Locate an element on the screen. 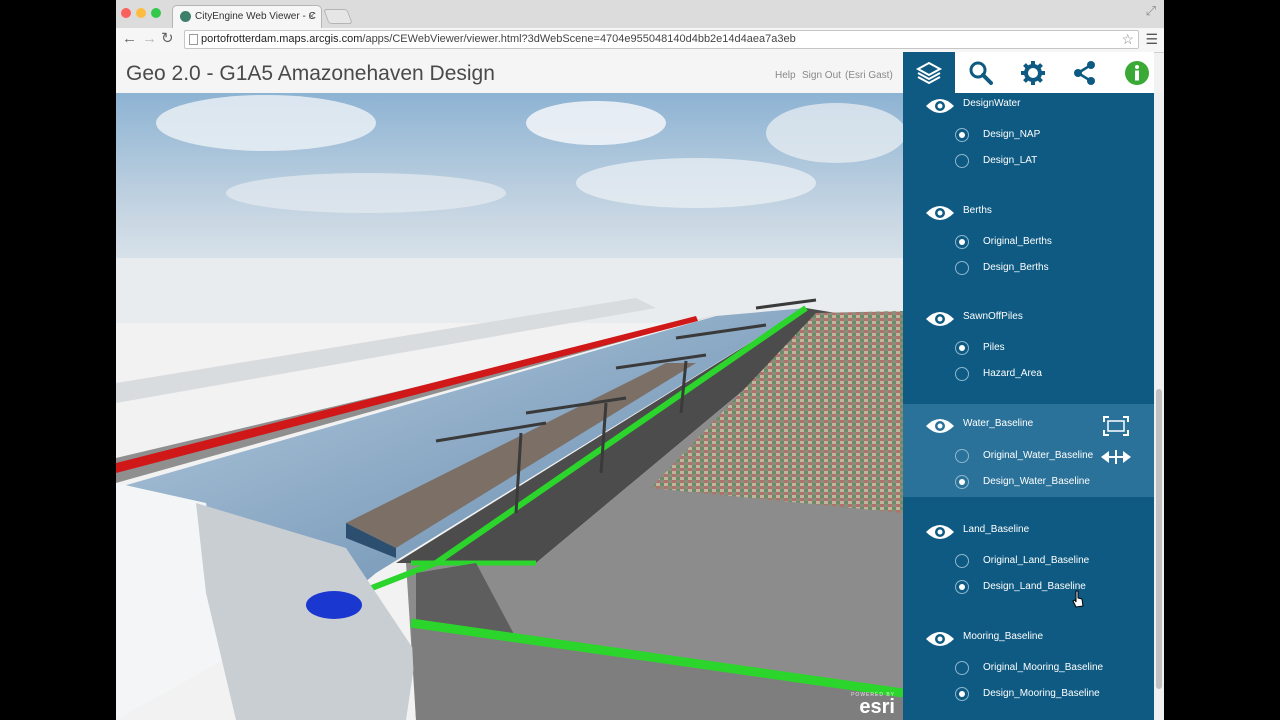  layer-group-designwater: DesignWater Design_NAP Design_LAT is located at coordinates (1028, 133).